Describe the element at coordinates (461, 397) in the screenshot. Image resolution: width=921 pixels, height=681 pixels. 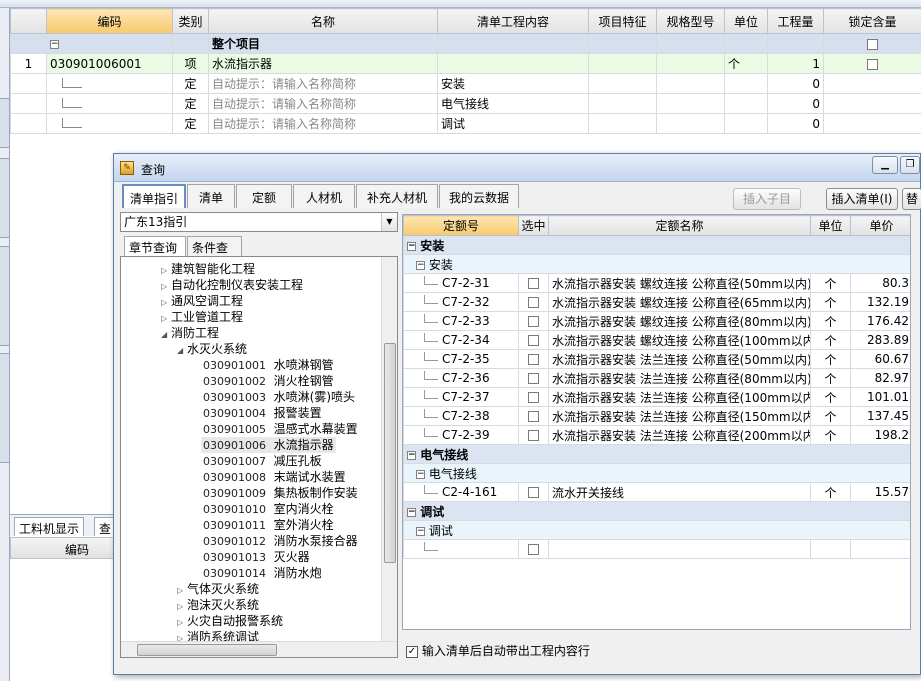
I see `quota-code-cell: C7-2-37` at that location.